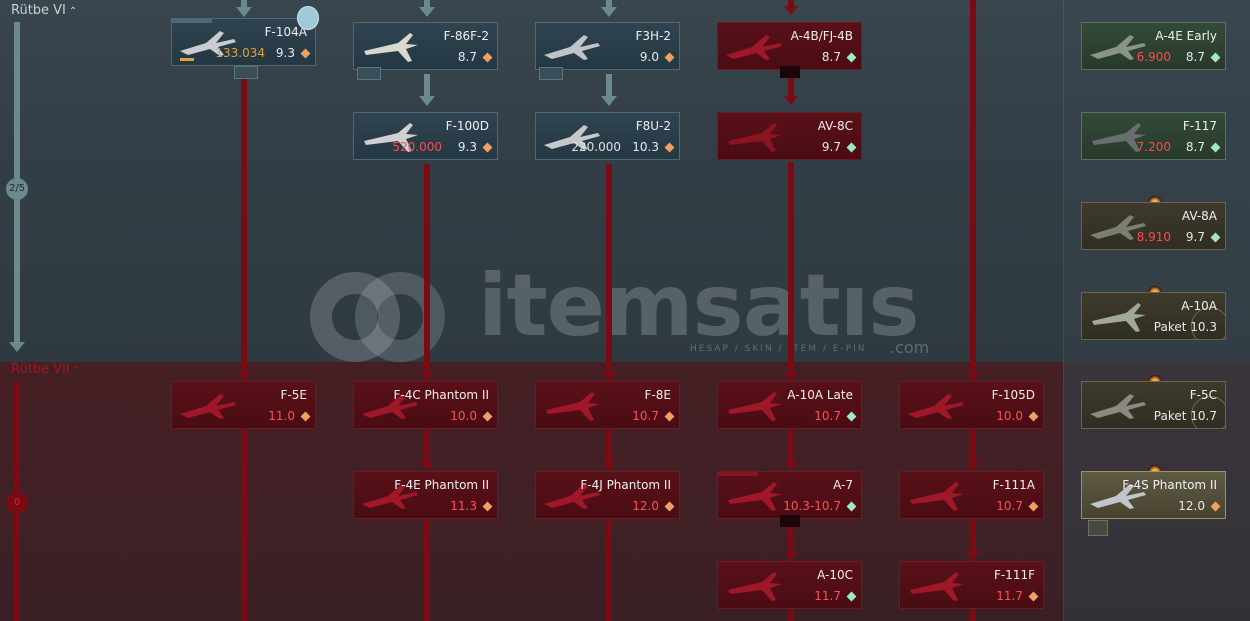 Image resolution: width=1250 pixels, height=621 pixels. What do you see at coordinates (789, 136) in the screenshot?
I see `vehicle-card-av-8c: AV-8C 9.7` at bounding box center [789, 136].